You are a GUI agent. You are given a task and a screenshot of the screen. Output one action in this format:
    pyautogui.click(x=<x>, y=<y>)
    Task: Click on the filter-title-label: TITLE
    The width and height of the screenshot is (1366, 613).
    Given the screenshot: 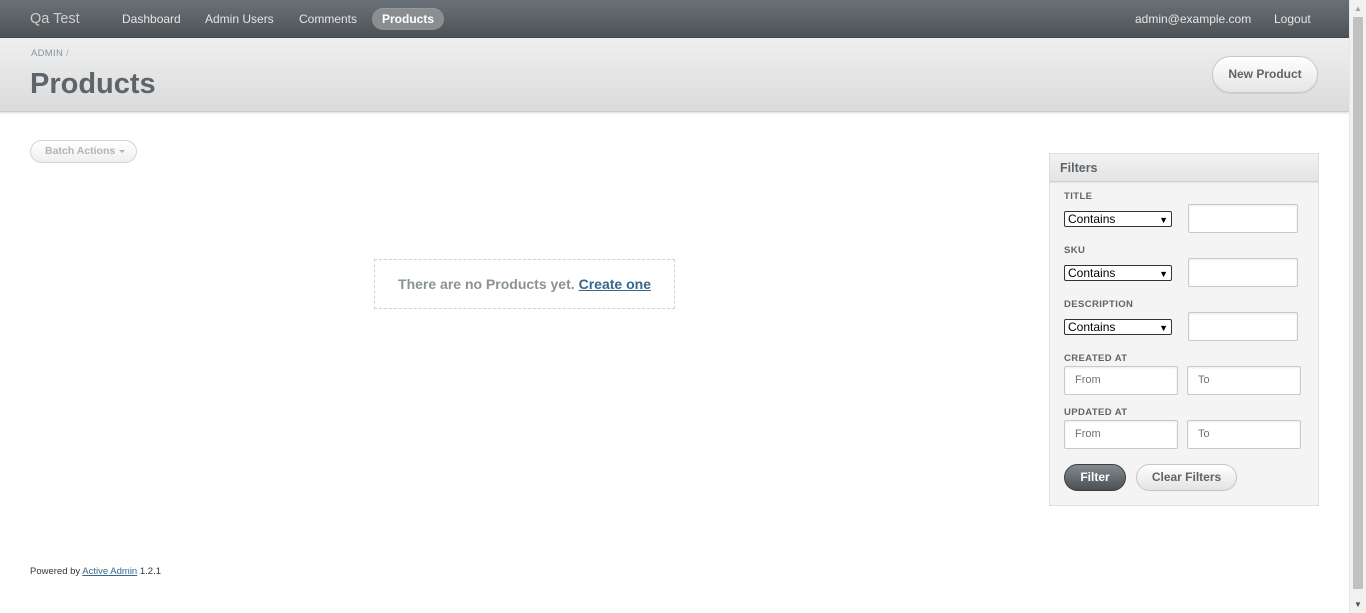 What is the action you would take?
    pyautogui.click(x=1078, y=196)
    